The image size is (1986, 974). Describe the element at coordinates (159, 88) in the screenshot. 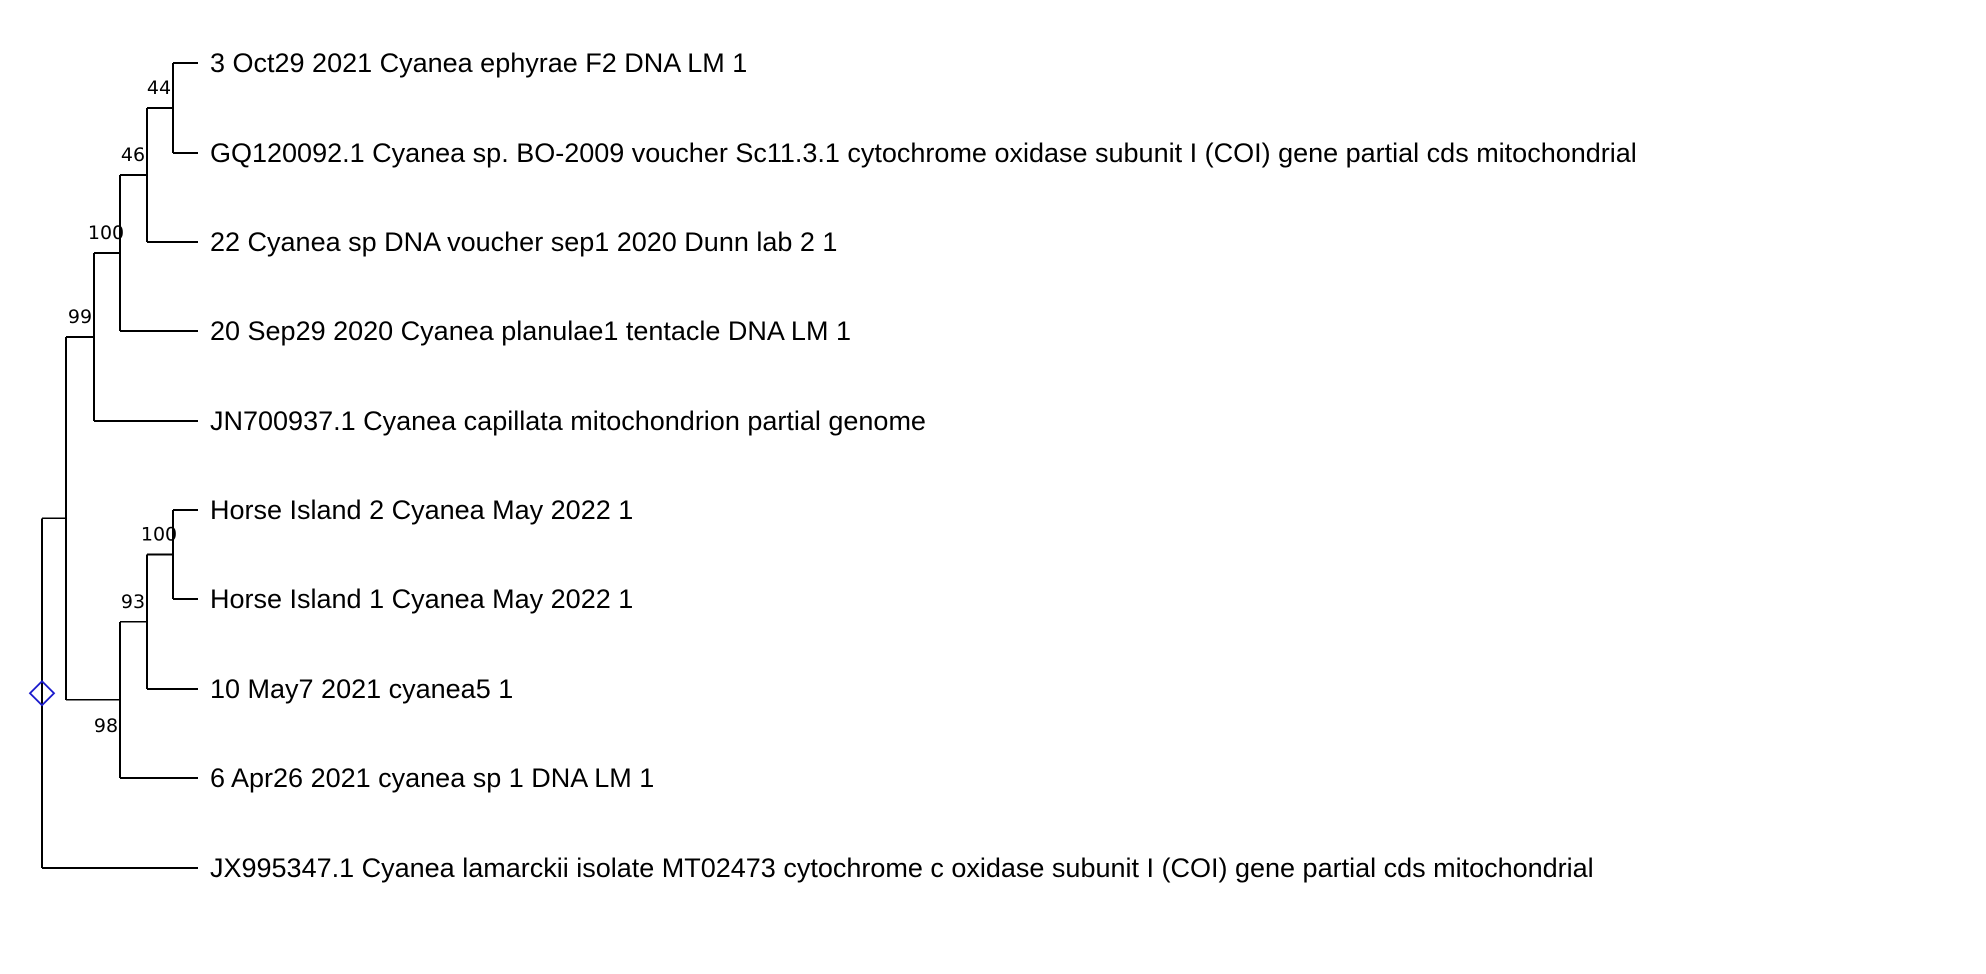

I see `support-value: 44` at that location.